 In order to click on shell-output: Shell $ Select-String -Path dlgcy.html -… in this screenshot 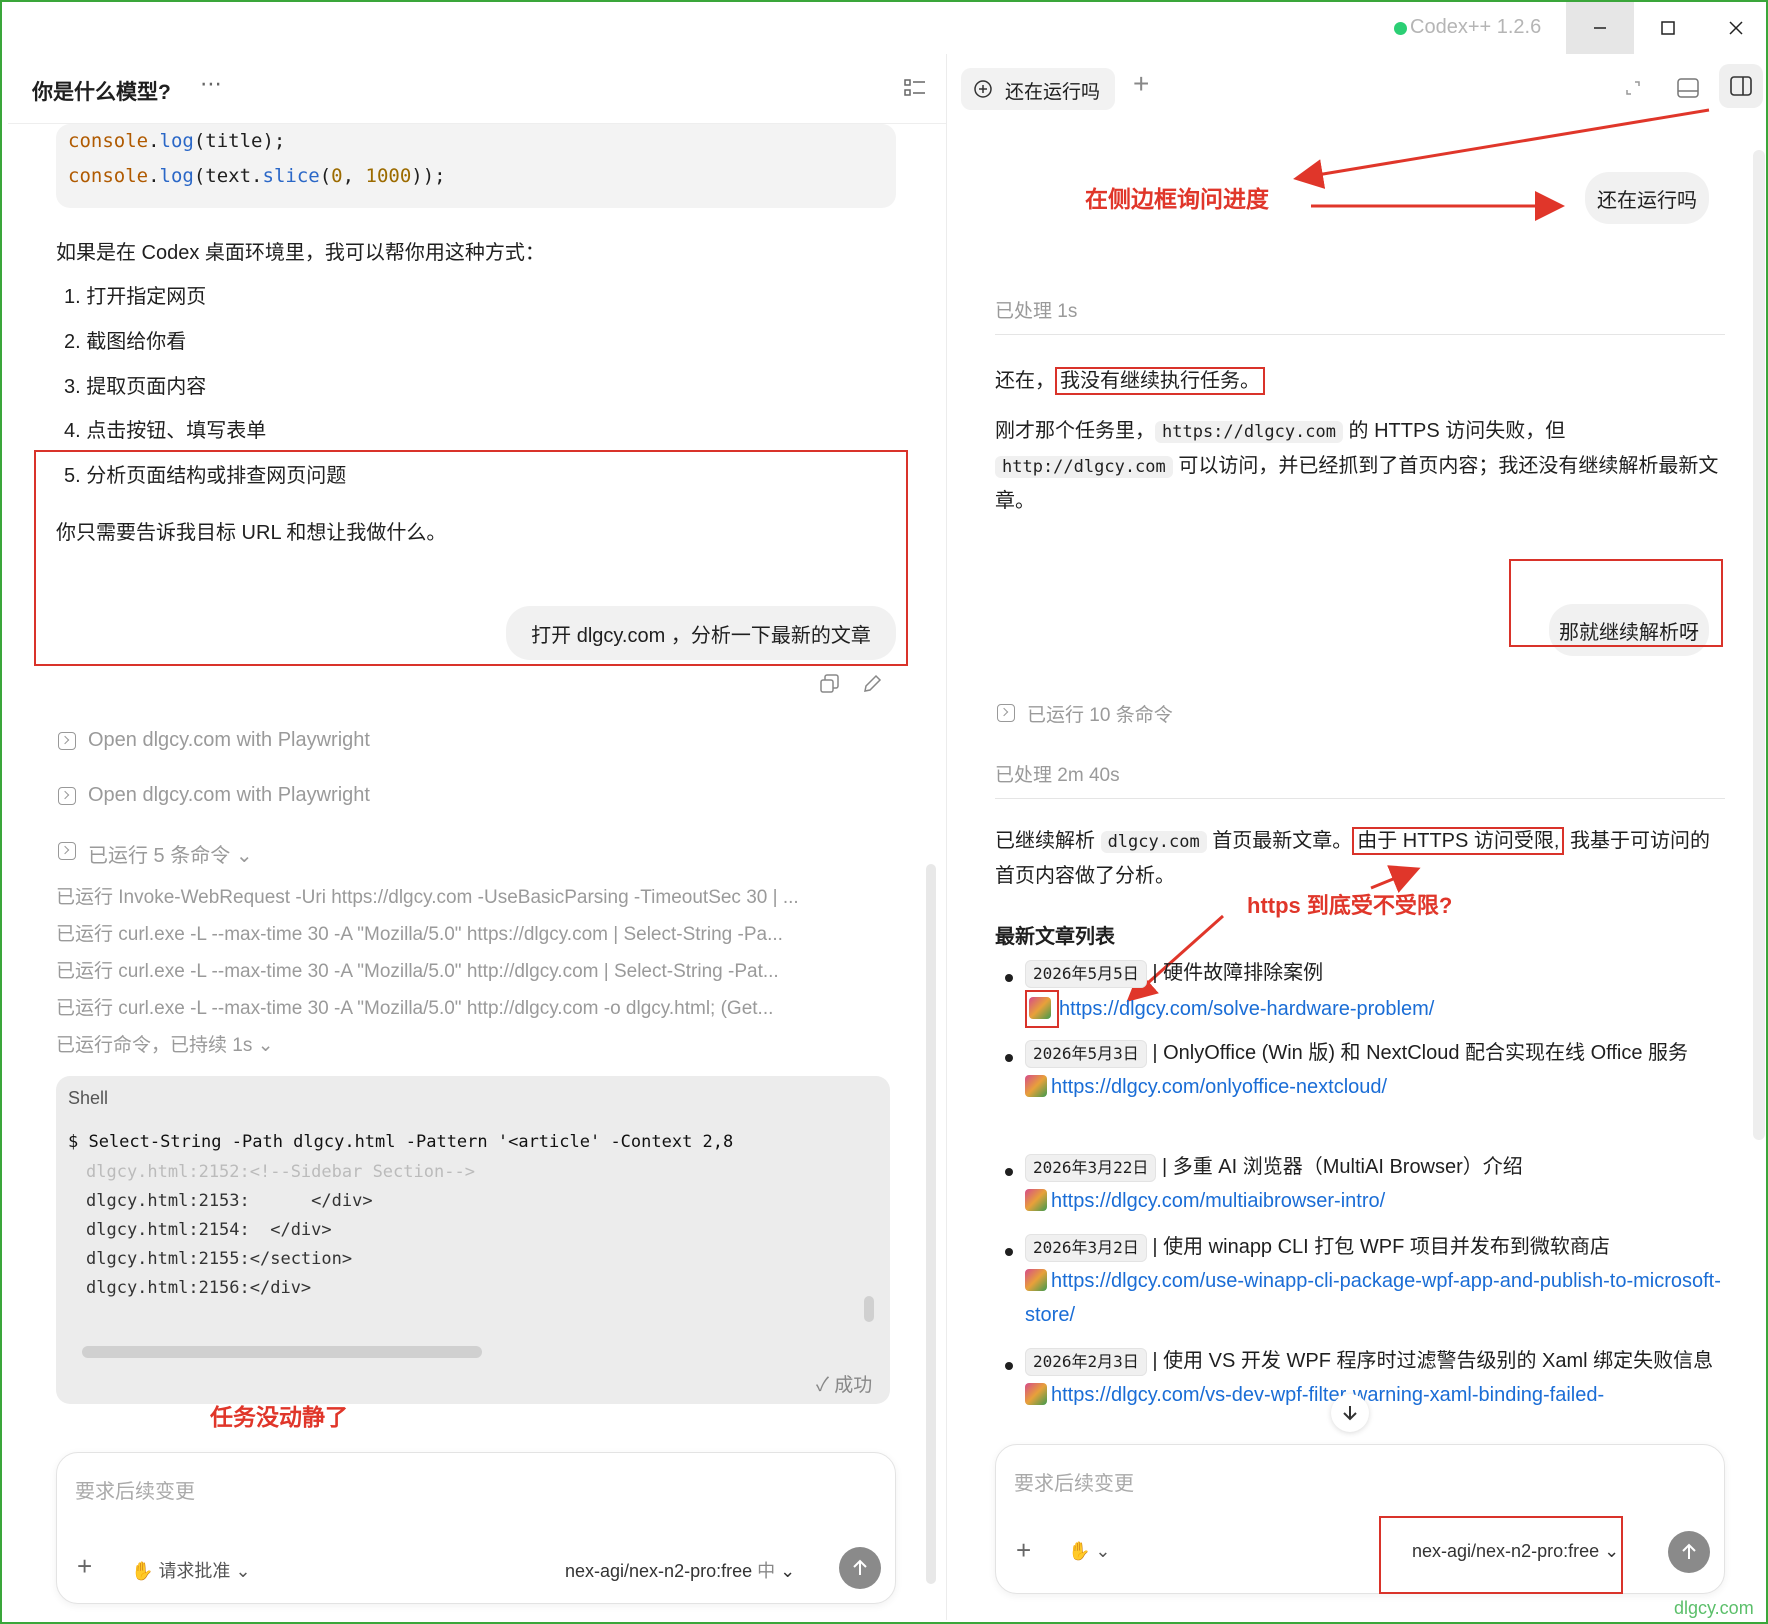, I will do `click(473, 1240)`.